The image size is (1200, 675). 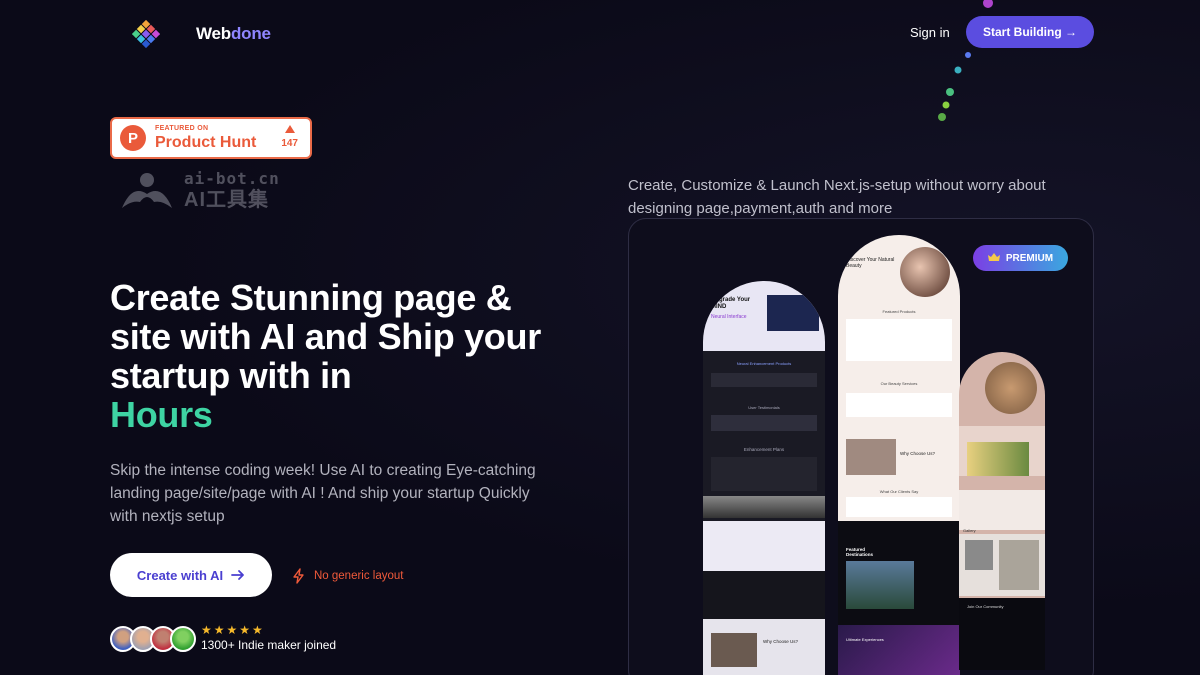 What do you see at coordinates (213, 33) in the screenshot?
I see `brand-part-web: Web` at bounding box center [213, 33].